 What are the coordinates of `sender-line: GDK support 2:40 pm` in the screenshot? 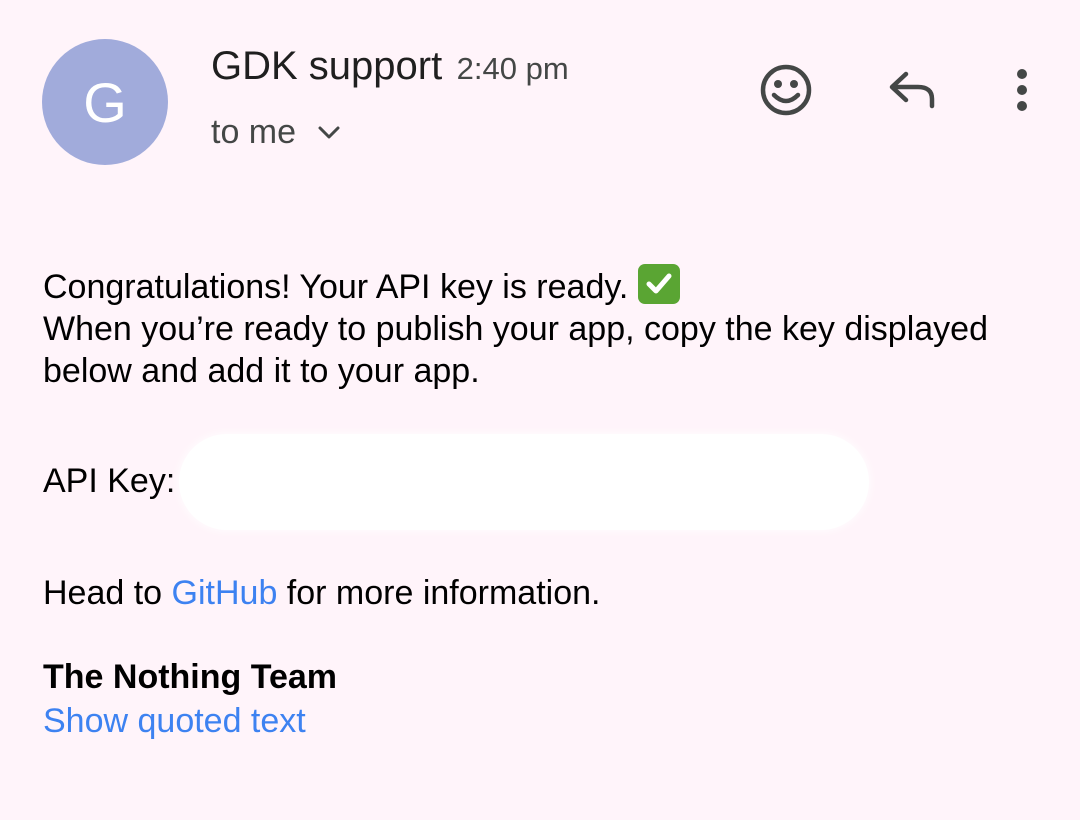 It's located at (390, 66).